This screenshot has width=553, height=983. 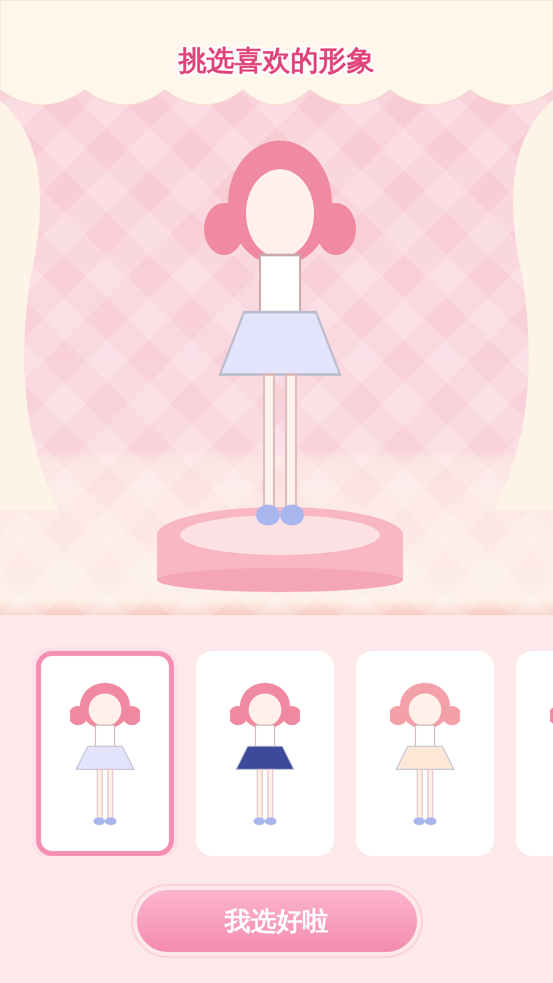 What do you see at coordinates (276, 921) in the screenshot?
I see `confirm-button: 我选好啦` at bounding box center [276, 921].